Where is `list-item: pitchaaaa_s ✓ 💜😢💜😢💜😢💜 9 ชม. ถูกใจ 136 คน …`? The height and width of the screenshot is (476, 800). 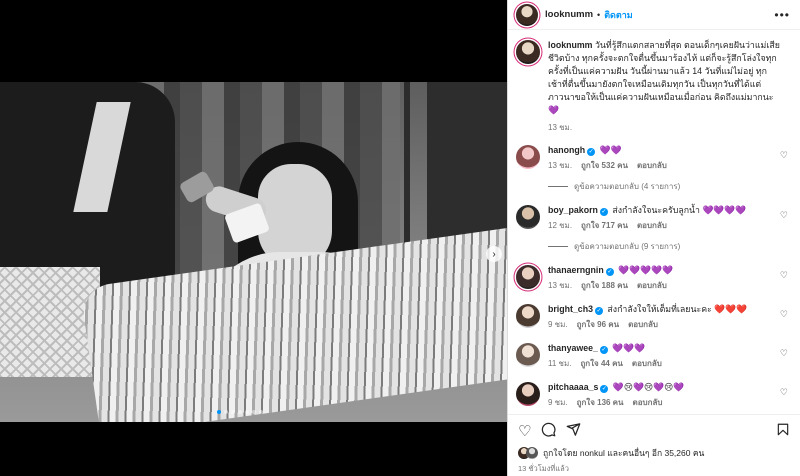 list-item: pitchaaaa_s ✓ 💜😢💜😢💜😢💜 9 ชม. ถูกใจ 136 คน … is located at coordinates (654, 395).